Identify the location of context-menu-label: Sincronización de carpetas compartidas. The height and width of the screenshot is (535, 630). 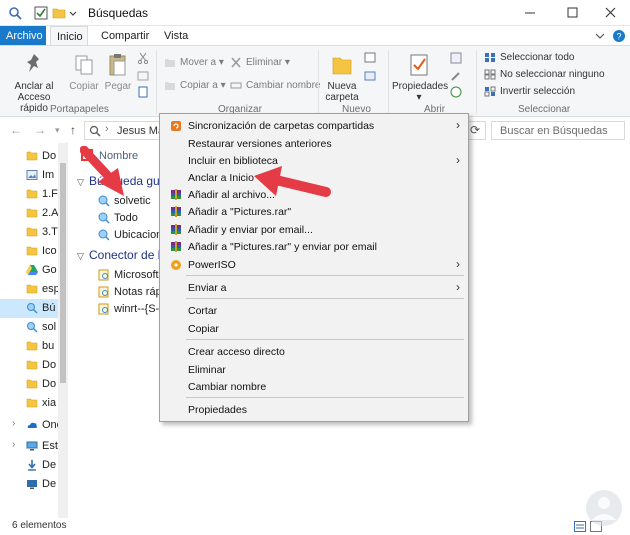
(281, 126).